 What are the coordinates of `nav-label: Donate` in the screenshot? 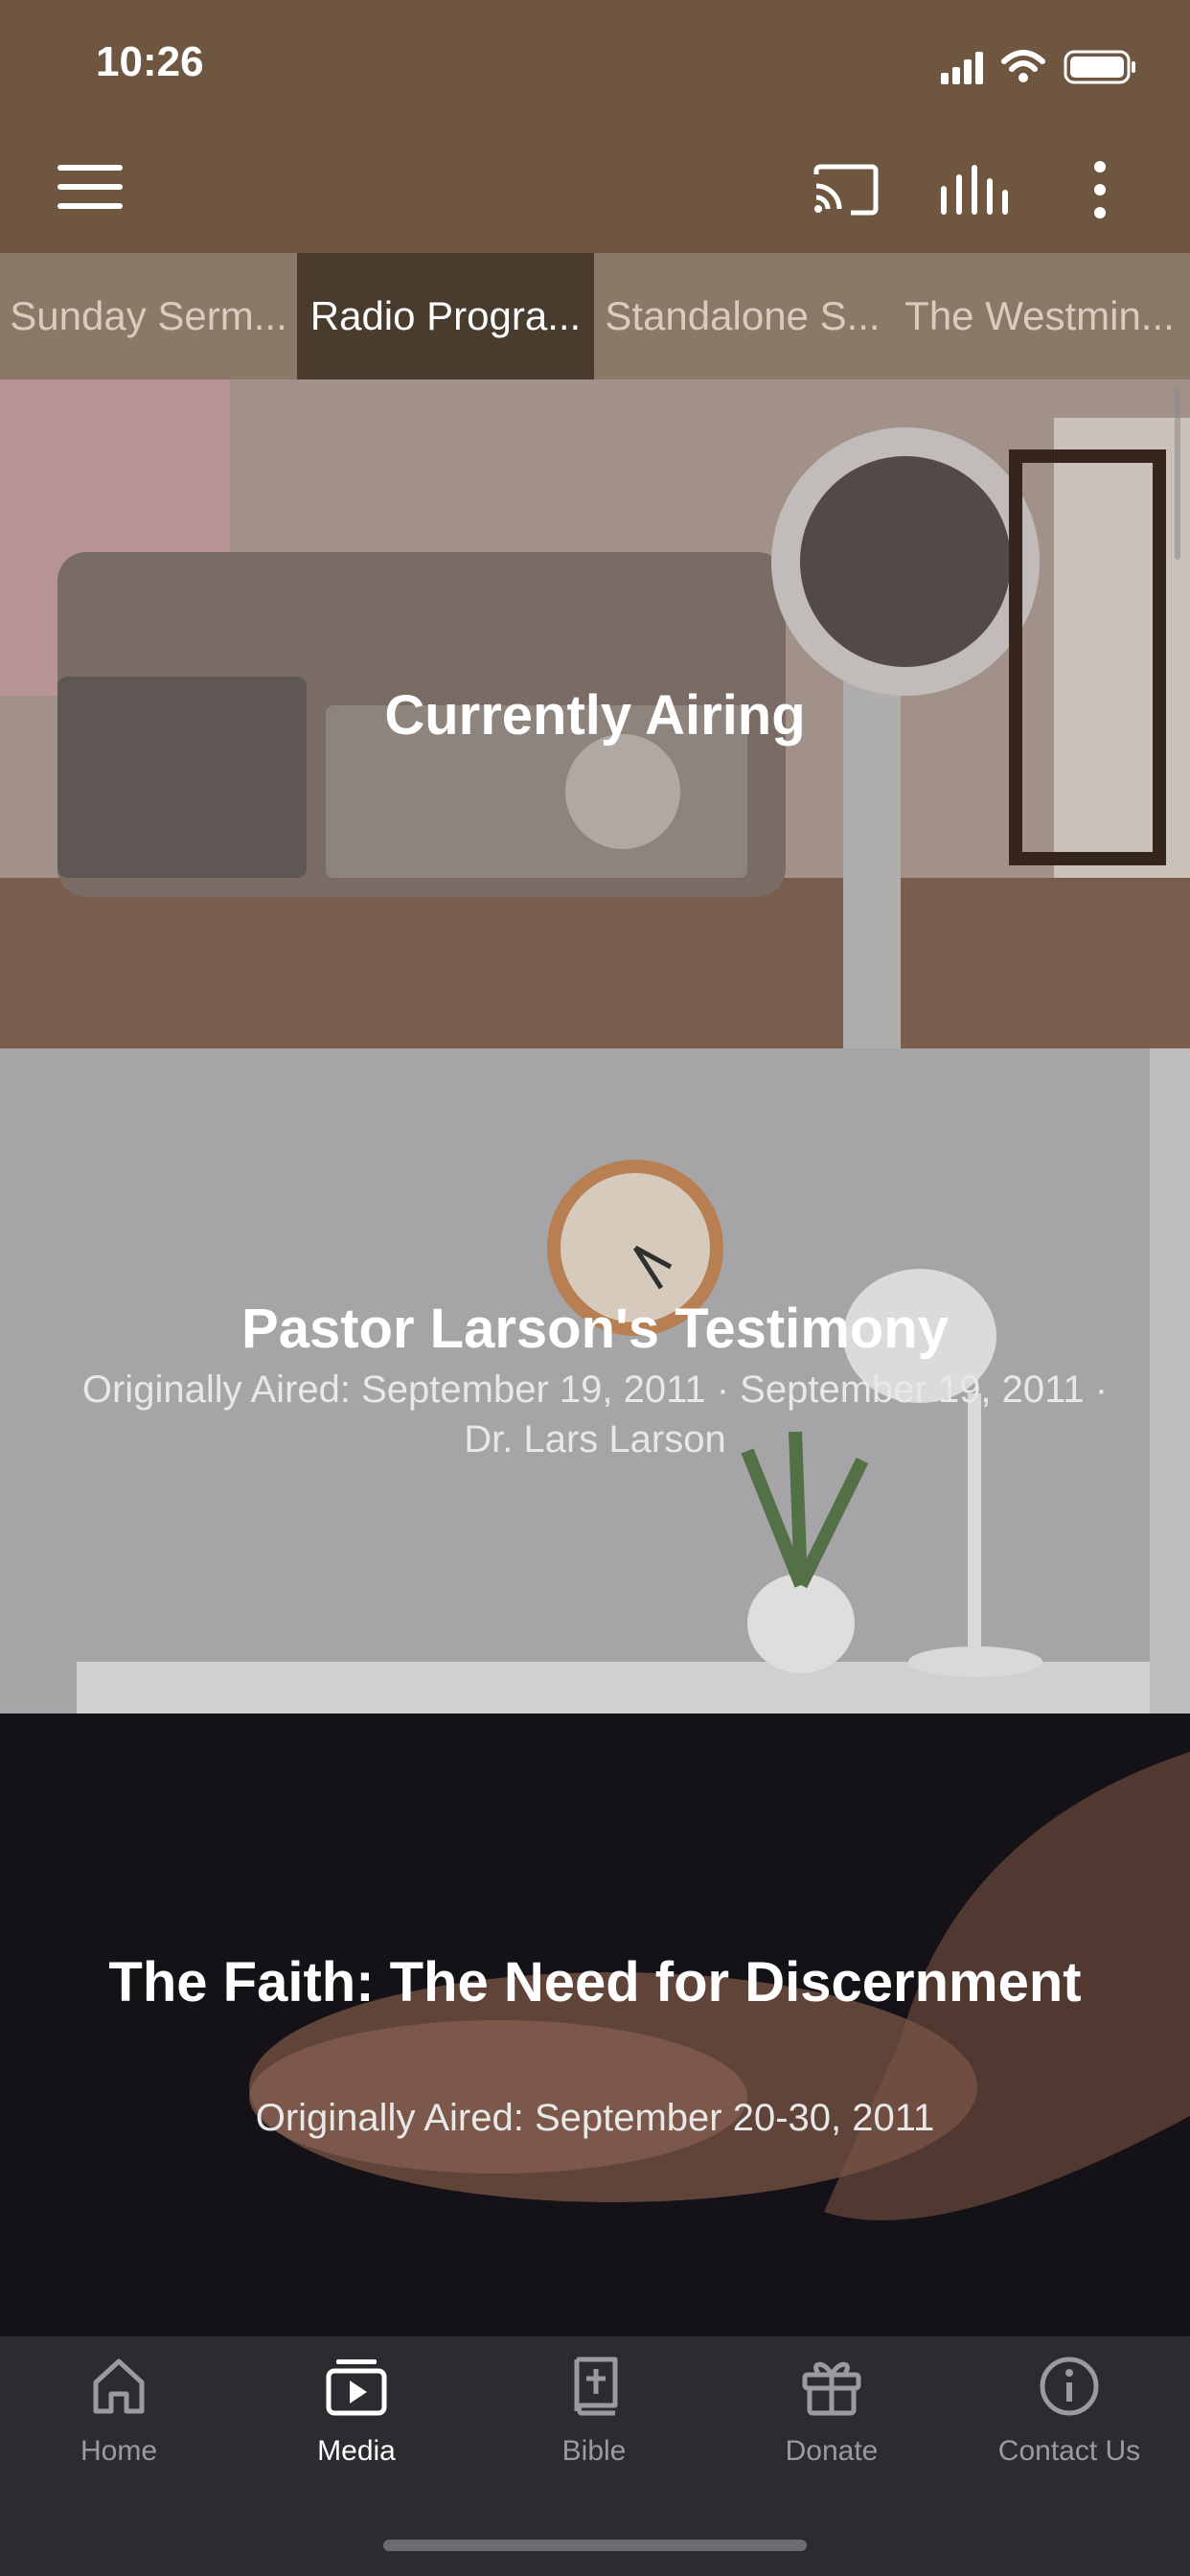 It's located at (832, 2451).